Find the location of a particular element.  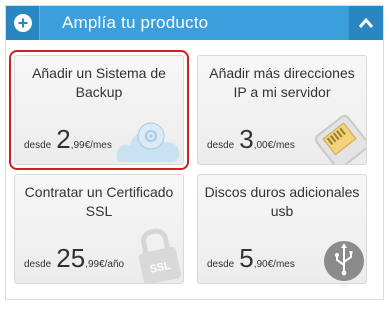

card-price: desde 25 ,99 €/año is located at coordinates (74, 258).